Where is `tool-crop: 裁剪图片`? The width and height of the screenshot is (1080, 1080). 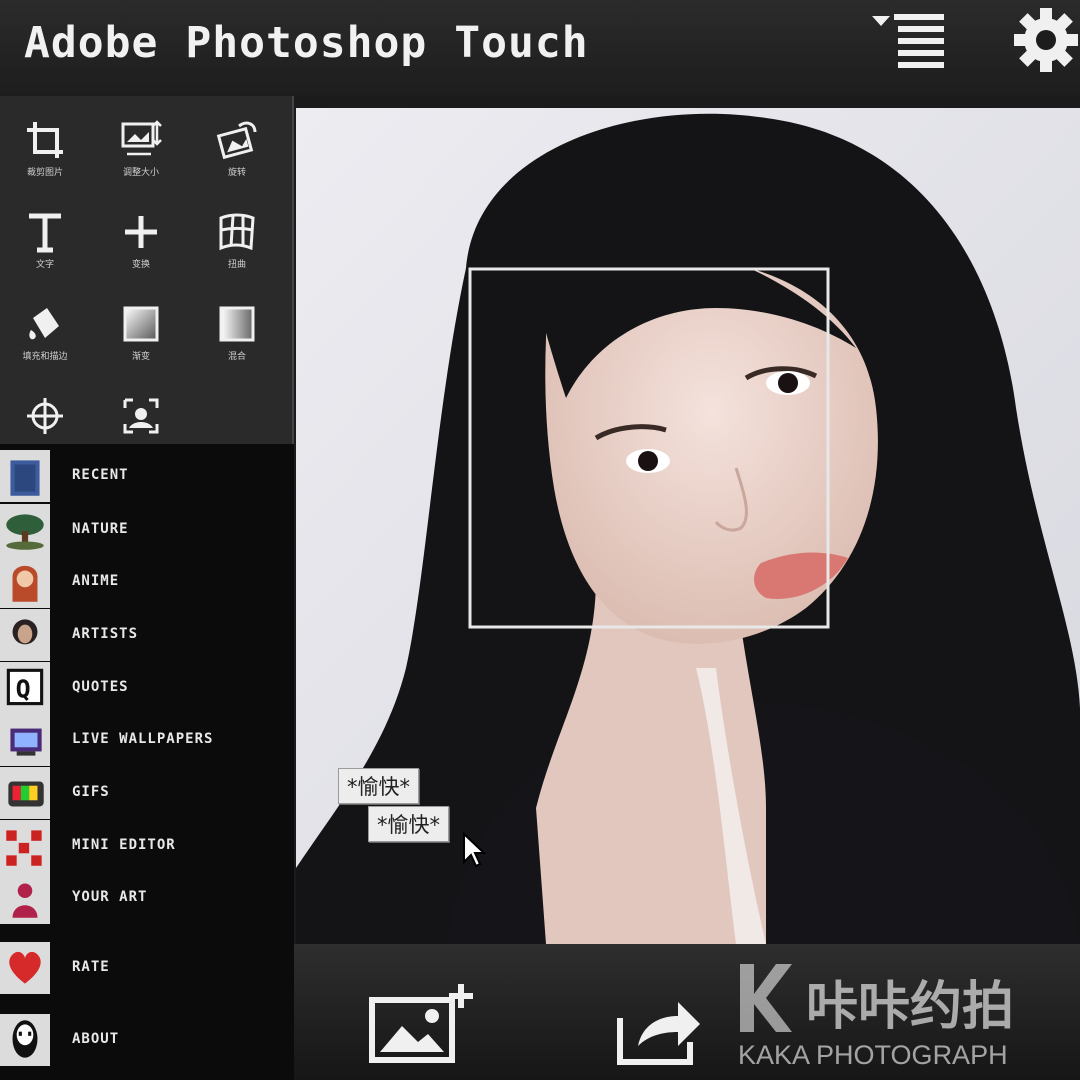
tool-crop: 裁剪图片 is located at coordinates (45, 139).